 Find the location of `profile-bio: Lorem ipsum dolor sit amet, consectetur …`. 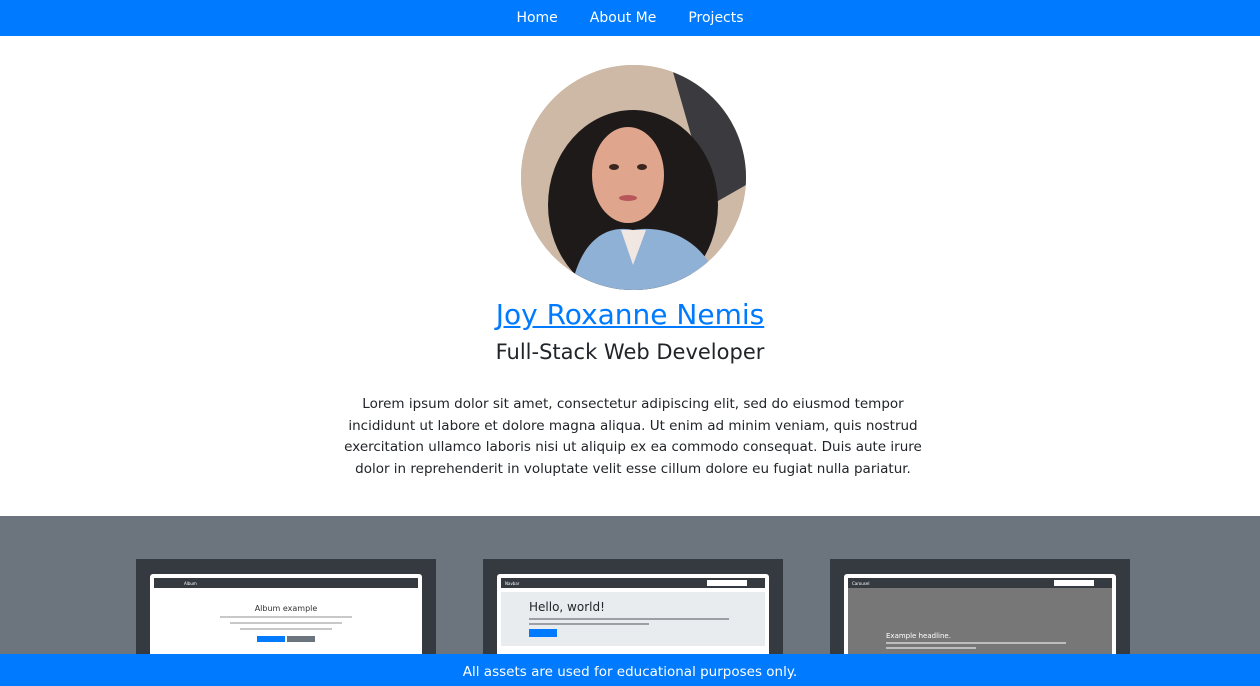

profile-bio: Lorem ipsum dolor sit amet, consectetur … is located at coordinates (633, 436).